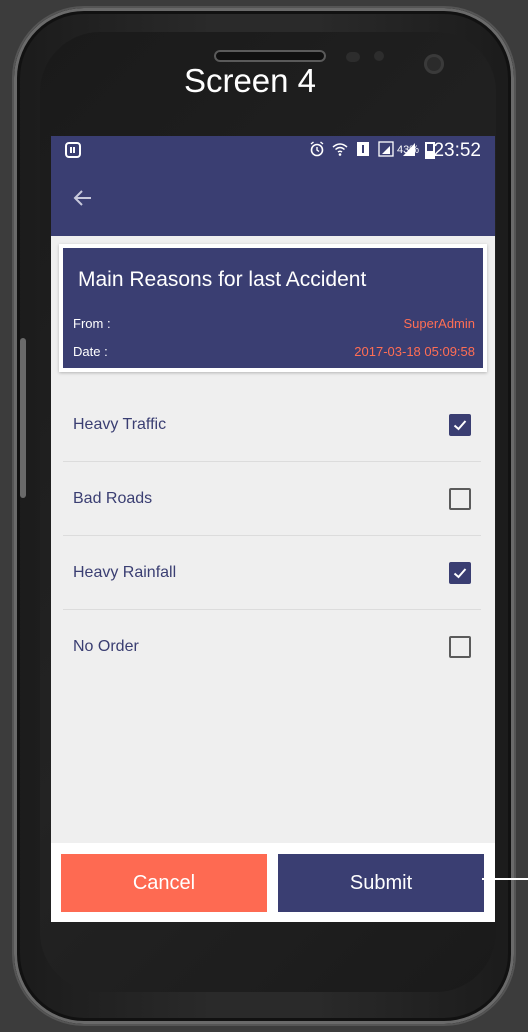  I want to click on screen-caption: Screen 4, so click(250, 80).